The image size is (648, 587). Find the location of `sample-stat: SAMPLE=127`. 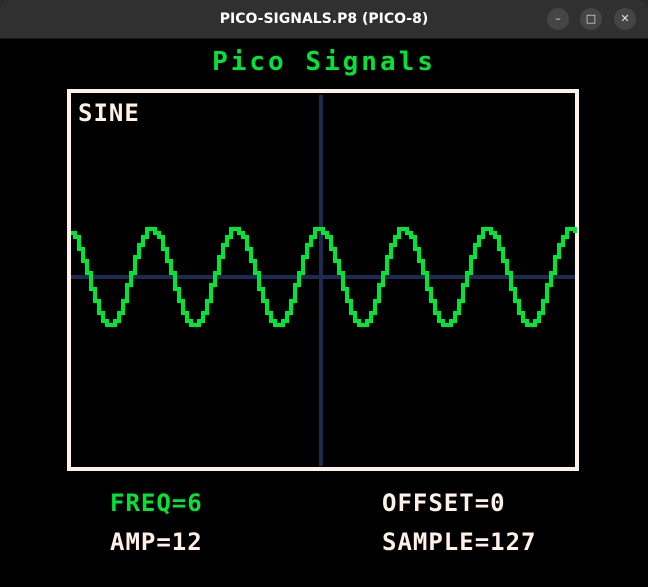

sample-stat: SAMPLE=127 is located at coordinates (459, 542).